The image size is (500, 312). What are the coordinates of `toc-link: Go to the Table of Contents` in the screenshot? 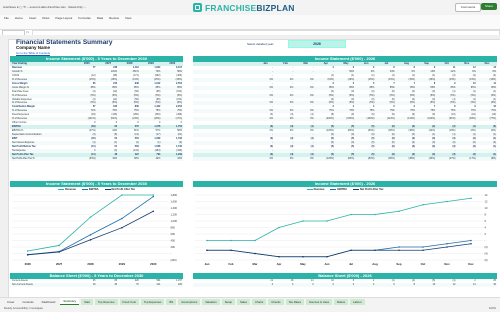 It's located at (33, 53).